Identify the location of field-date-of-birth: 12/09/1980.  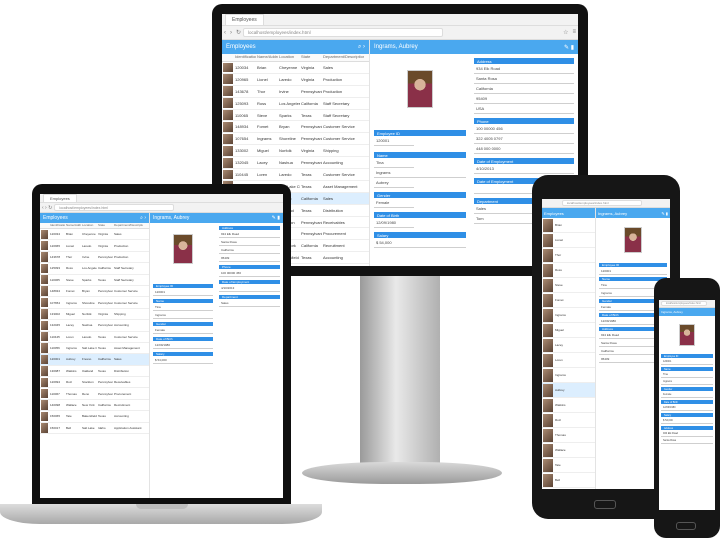
(394, 223).